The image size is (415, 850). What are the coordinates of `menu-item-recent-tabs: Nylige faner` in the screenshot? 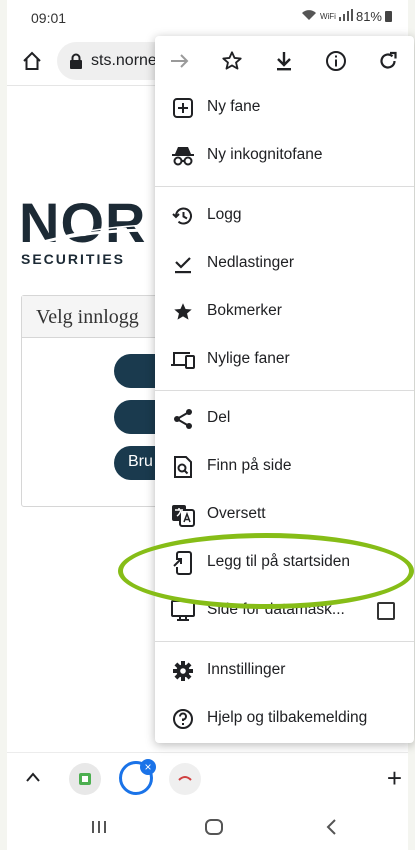 It's located at (284, 360).